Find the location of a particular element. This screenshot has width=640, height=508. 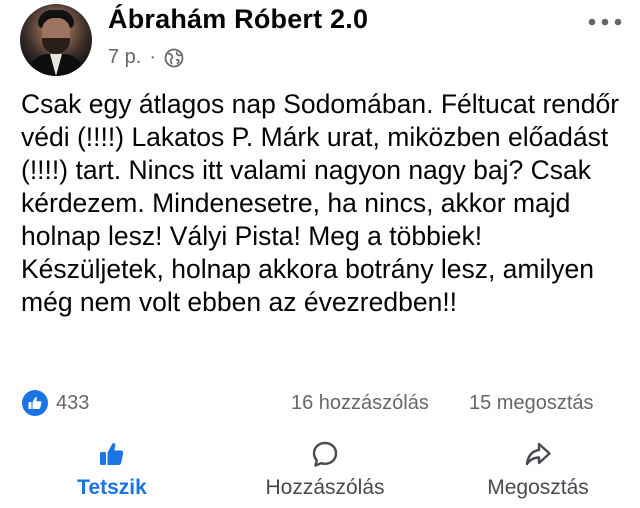

comment-bubble-icon is located at coordinates (325, 454).